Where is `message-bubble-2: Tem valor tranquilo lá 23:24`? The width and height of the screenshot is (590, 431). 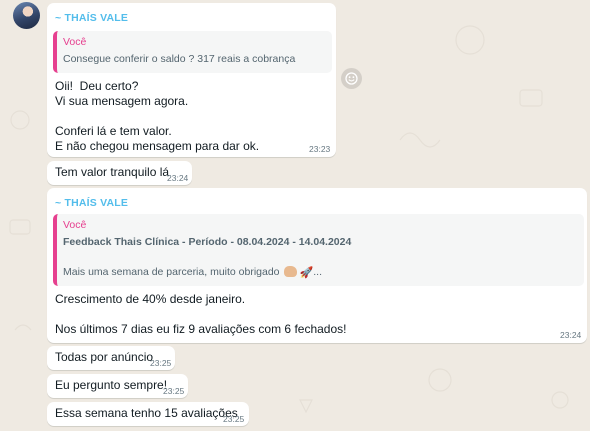
message-bubble-2: Tem valor tranquilo lá 23:24 is located at coordinates (119, 173).